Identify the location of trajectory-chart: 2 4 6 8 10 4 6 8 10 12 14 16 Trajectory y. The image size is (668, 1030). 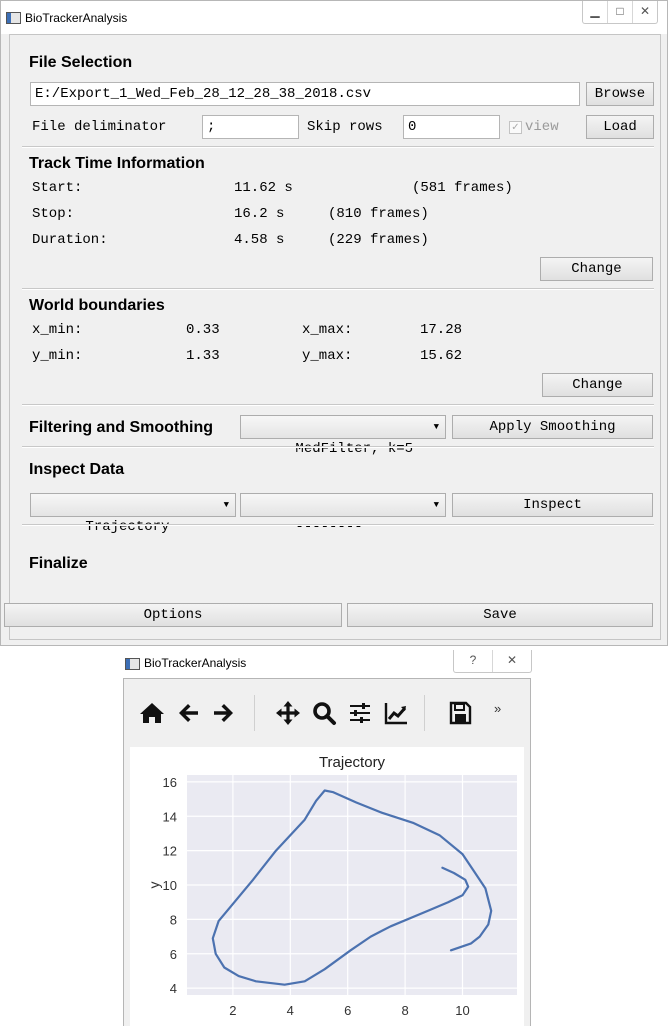
(331, 886).